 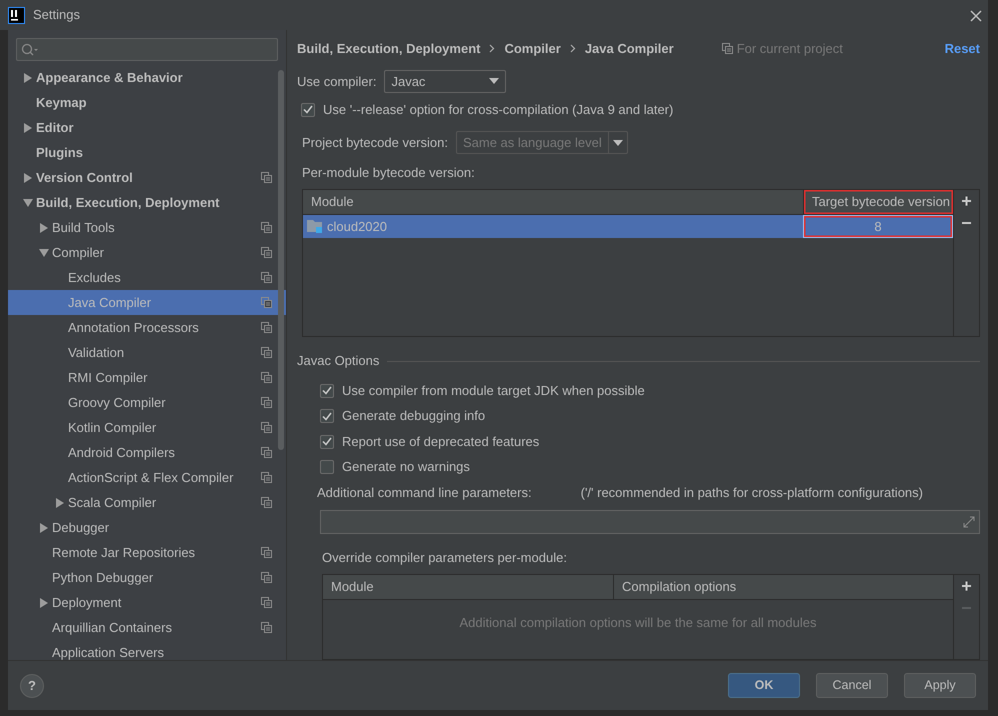 I want to click on tree-item: Deployment, so click(x=147, y=602).